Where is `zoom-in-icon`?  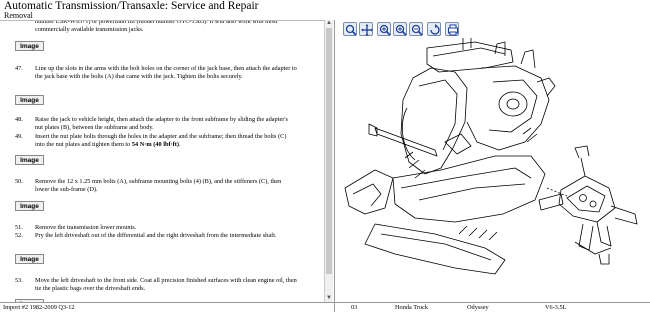
zoom-in-icon is located at coordinates (384, 29).